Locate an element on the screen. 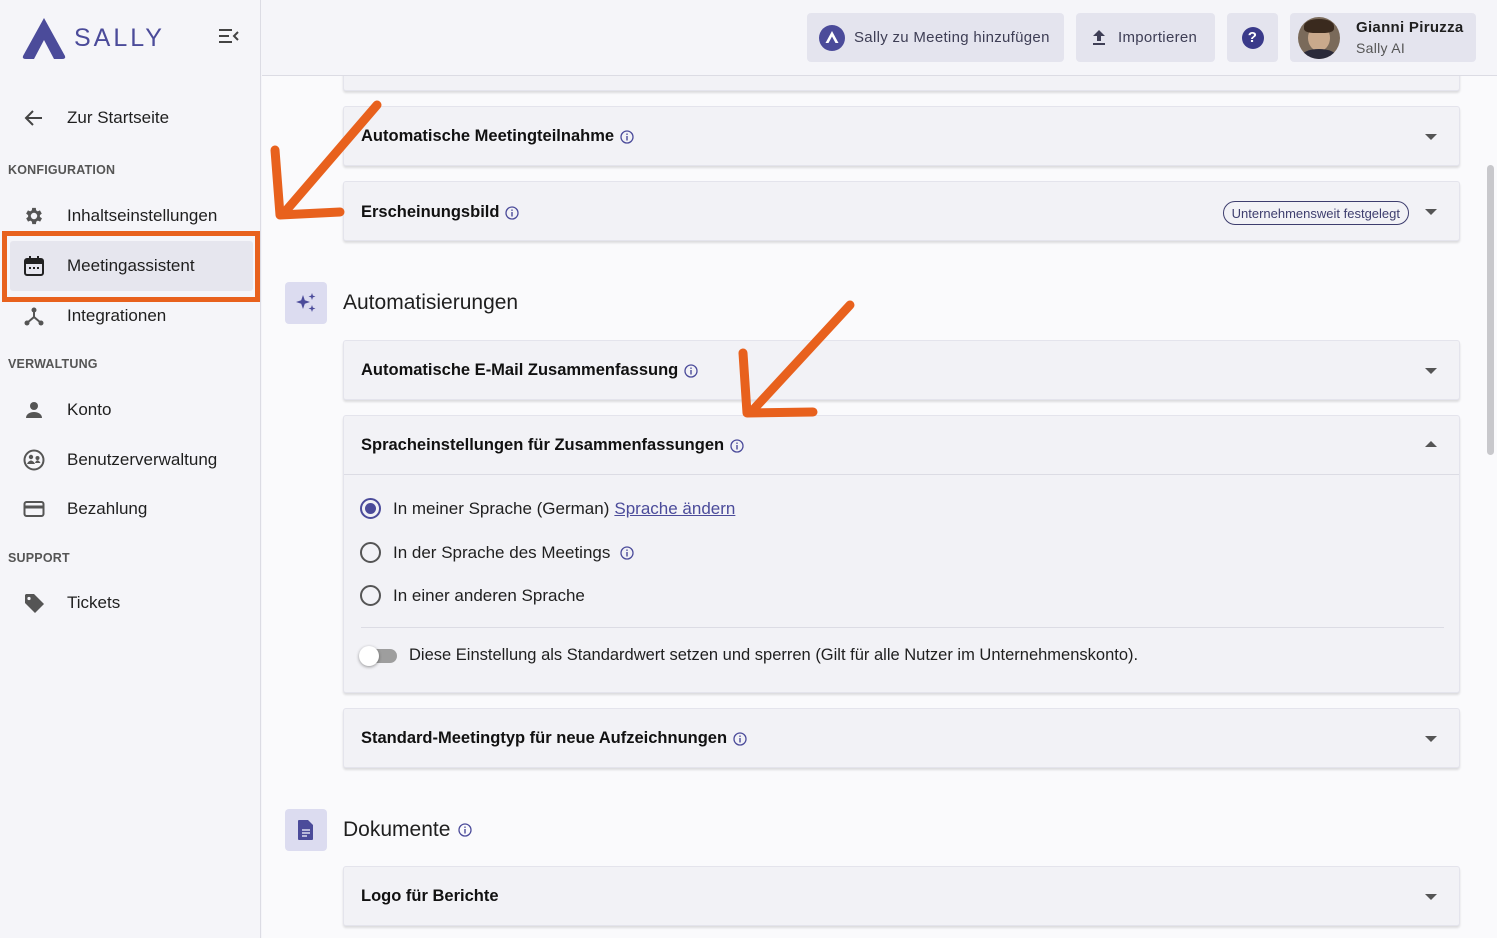 The height and width of the screenshot is (938, 1497). tag-icon is located at coordinates (34, 603).